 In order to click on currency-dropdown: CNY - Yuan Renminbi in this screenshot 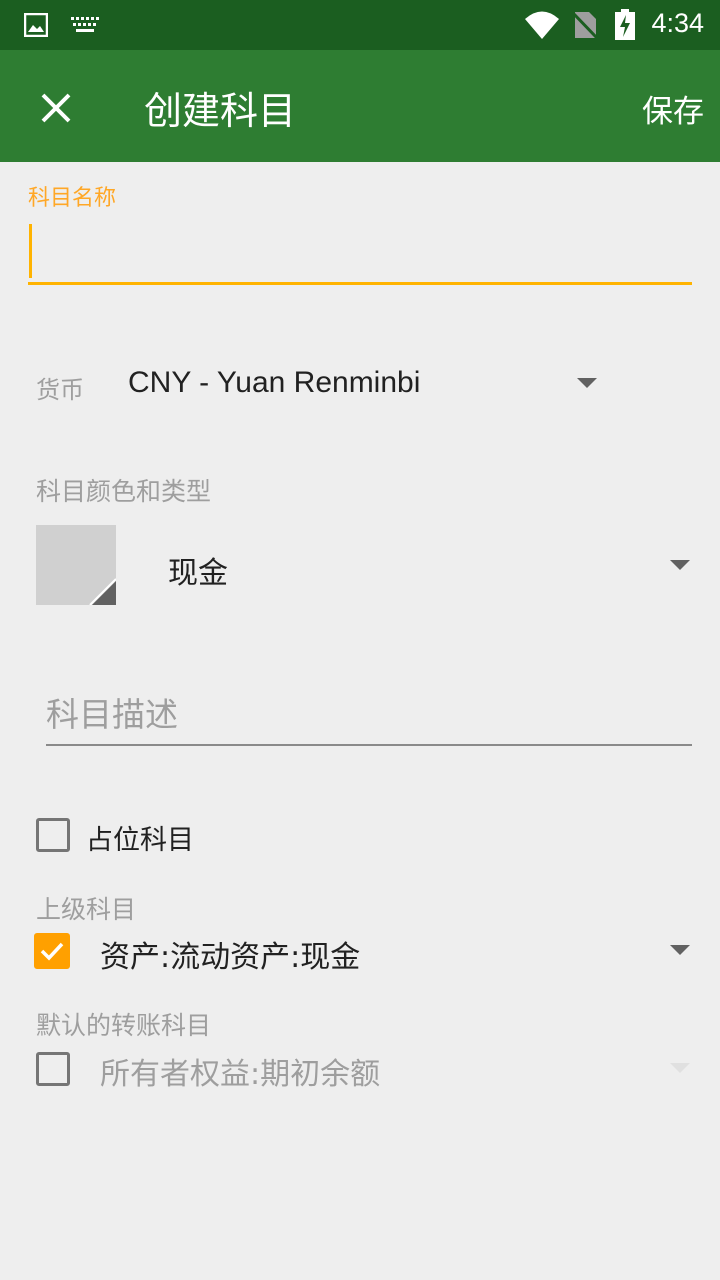, I will do `click(274, 383)`.